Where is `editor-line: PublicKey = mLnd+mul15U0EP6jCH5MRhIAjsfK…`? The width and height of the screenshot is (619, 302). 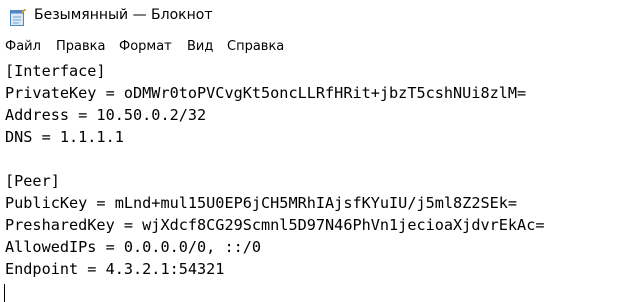 editor-line: PublicKey = mLnd+mul15U0EP6jCH5MRhIAjsfK… is located at coordinates (261, 203).